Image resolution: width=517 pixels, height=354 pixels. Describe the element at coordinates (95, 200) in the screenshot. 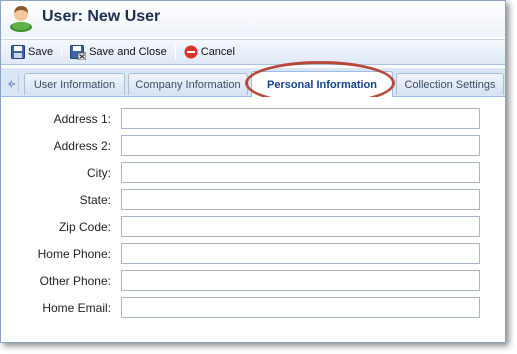

I see `state-label: State:` at that location.